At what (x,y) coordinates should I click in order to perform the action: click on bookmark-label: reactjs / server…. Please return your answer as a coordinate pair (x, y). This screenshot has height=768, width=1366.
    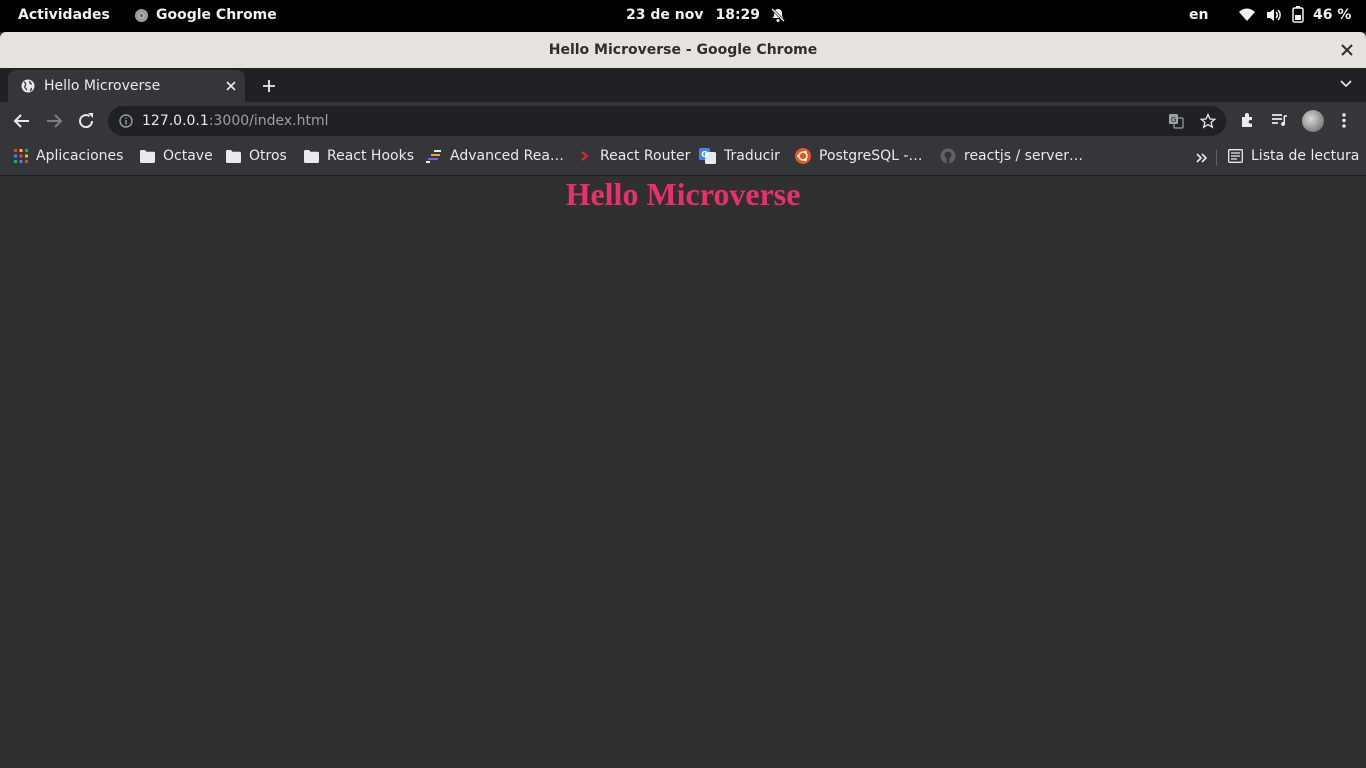
    Looking at the image, I should click on (1023, 156).